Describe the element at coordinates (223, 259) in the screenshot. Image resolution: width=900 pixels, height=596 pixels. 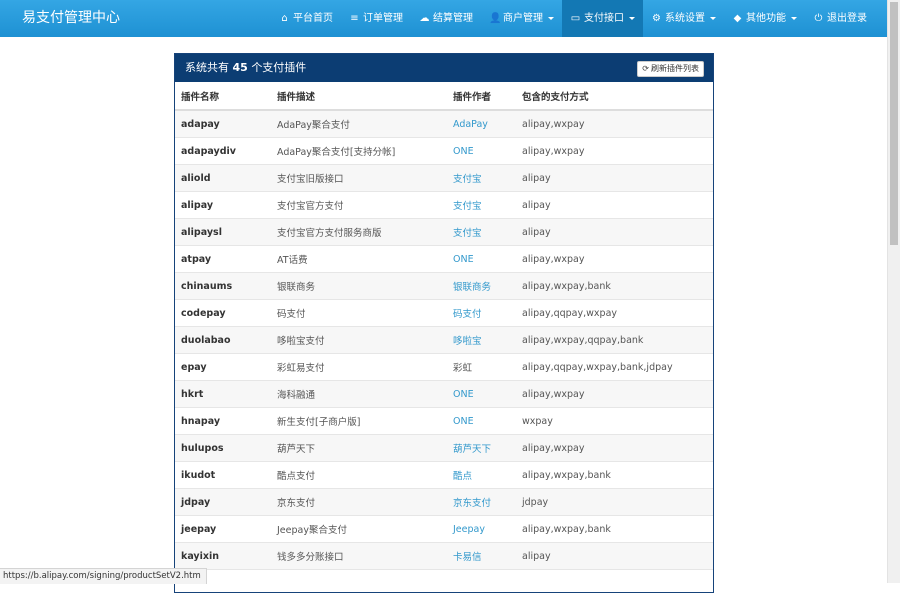
I see `plugin-name-cell: atpay` at that location.